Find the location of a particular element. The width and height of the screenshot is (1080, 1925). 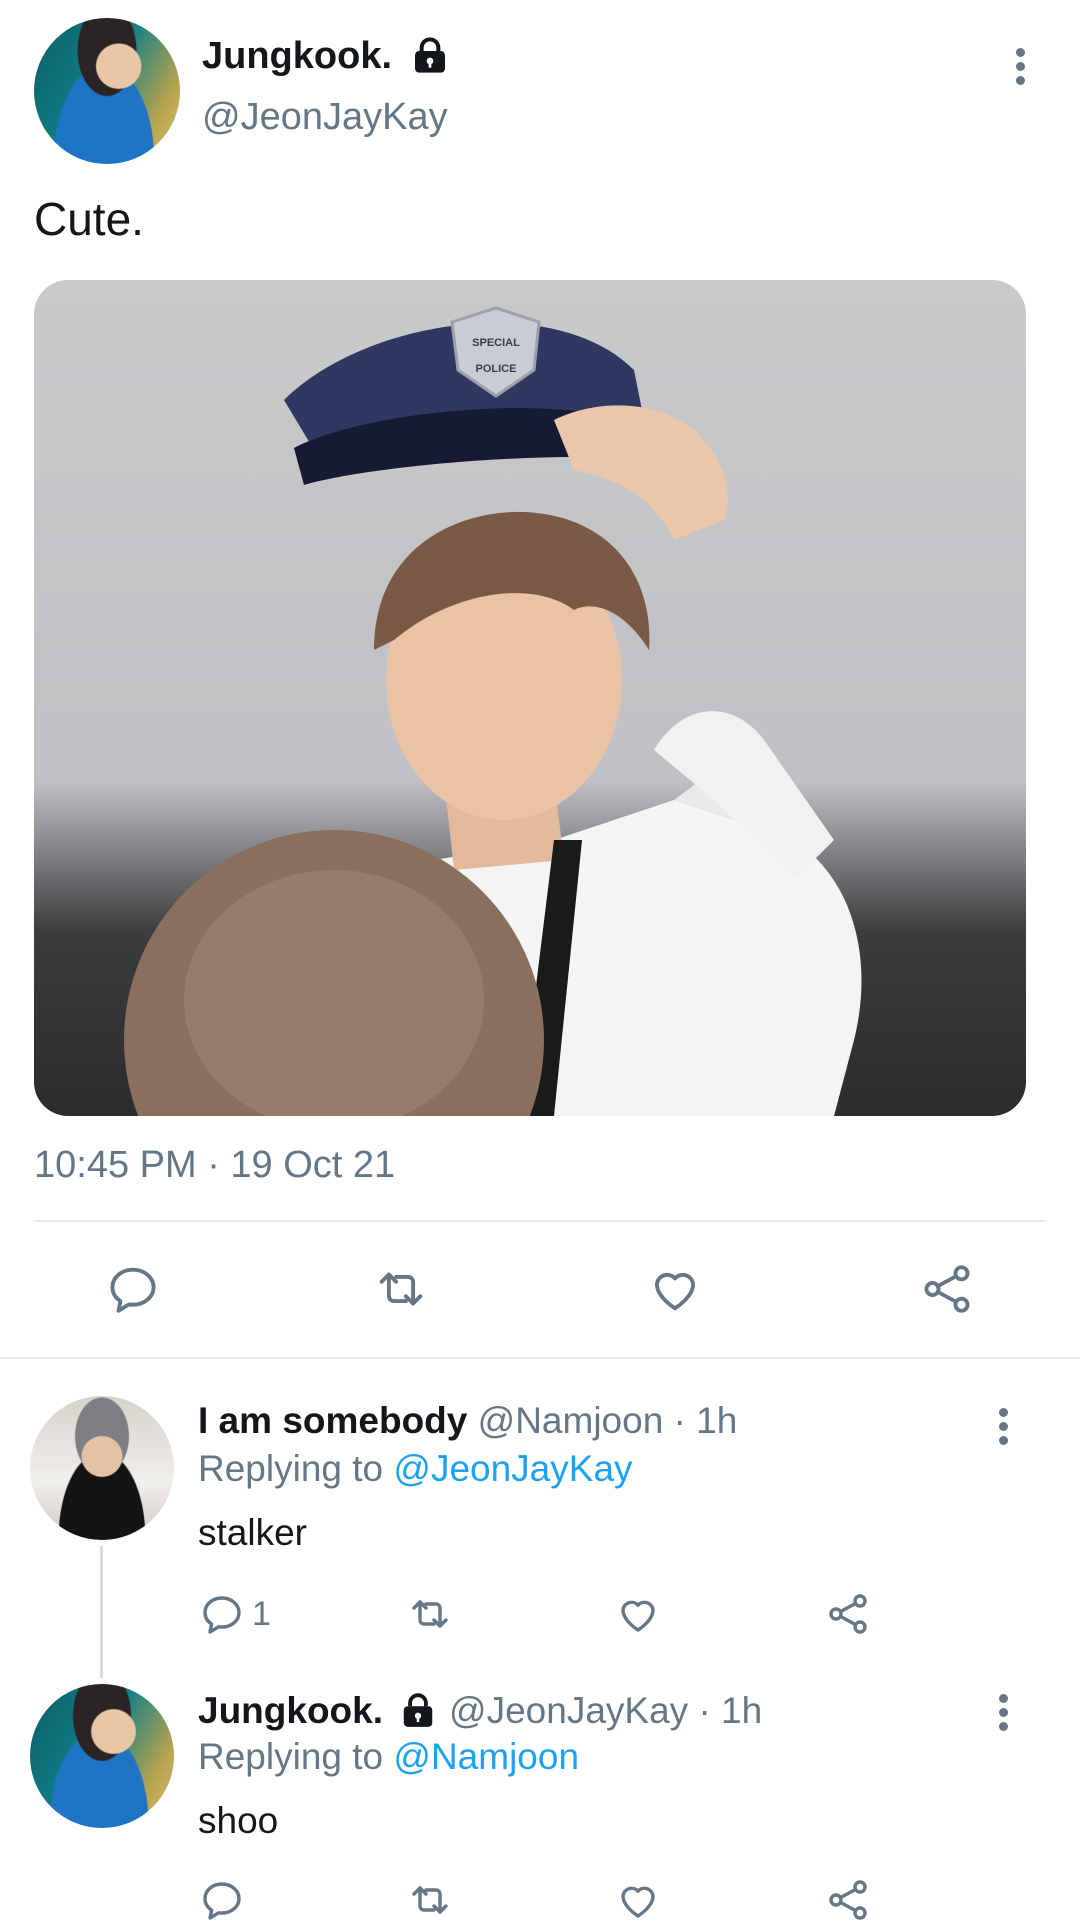

reply-count: 1 is located at coordinates (261, 1613).